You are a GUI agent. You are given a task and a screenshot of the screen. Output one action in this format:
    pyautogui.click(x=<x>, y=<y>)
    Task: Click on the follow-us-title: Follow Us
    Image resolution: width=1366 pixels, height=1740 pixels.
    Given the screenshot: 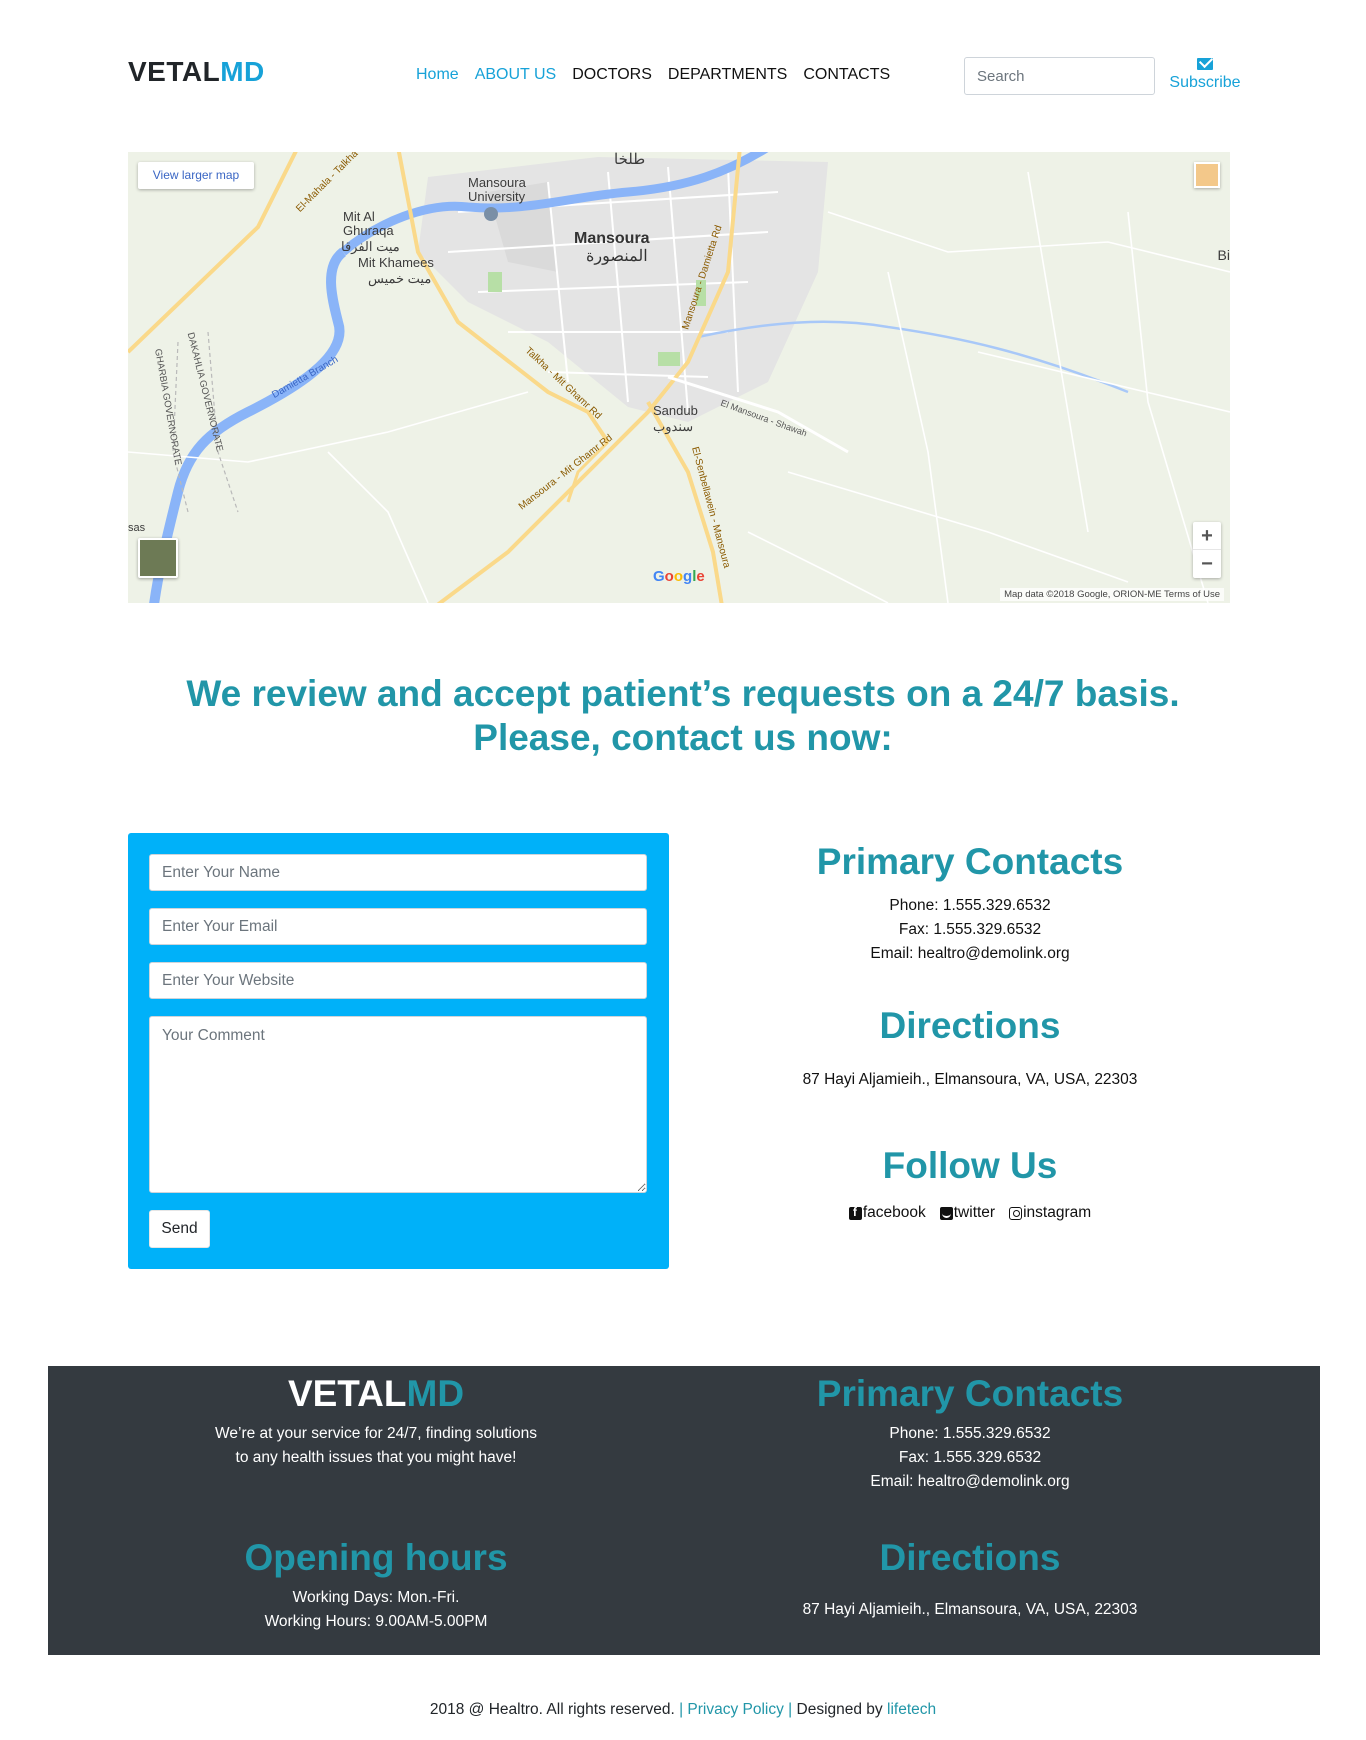 What is the action you would take?
    pyautogui.click(x=970, y=1165)
    